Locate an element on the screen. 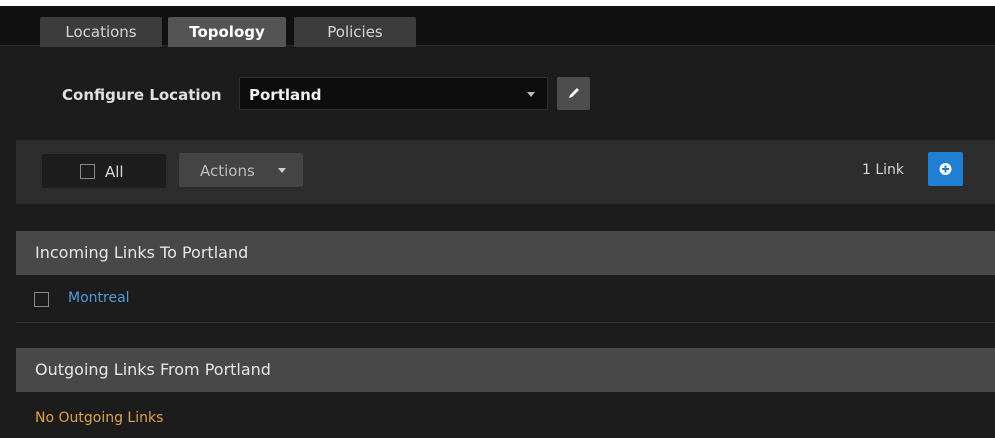 The height and width of the screenshot is (438, 995). select-all-checkbox is located at coordinates (87, 171).